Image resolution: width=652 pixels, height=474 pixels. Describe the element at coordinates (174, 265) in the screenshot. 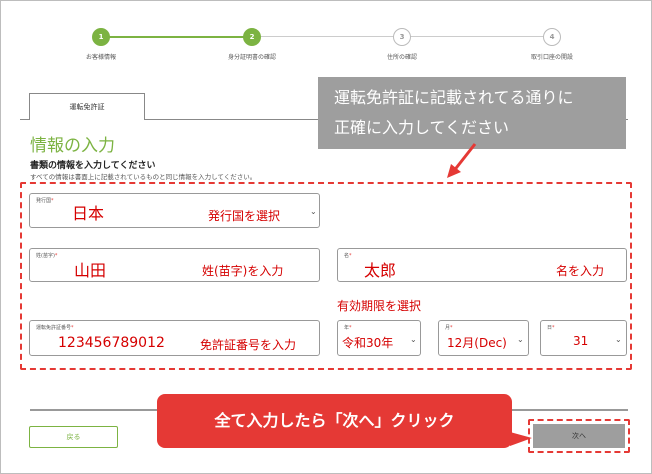

I see `last-name-field: 姓(苗字)* 山田 姓(苗字)を入力` at that location.